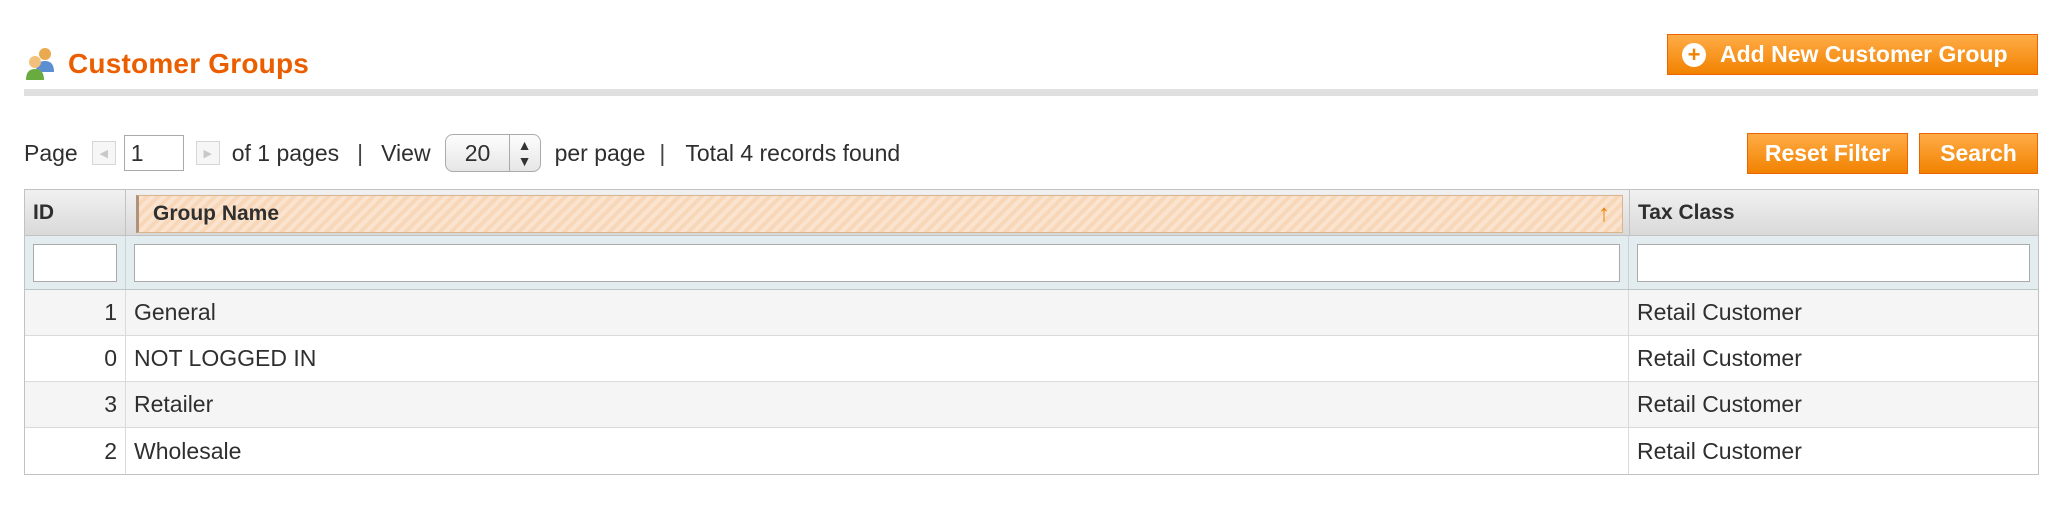  Describe the element at coordinates (40, 64) in the screenshot. I see `users-icon` at that location.